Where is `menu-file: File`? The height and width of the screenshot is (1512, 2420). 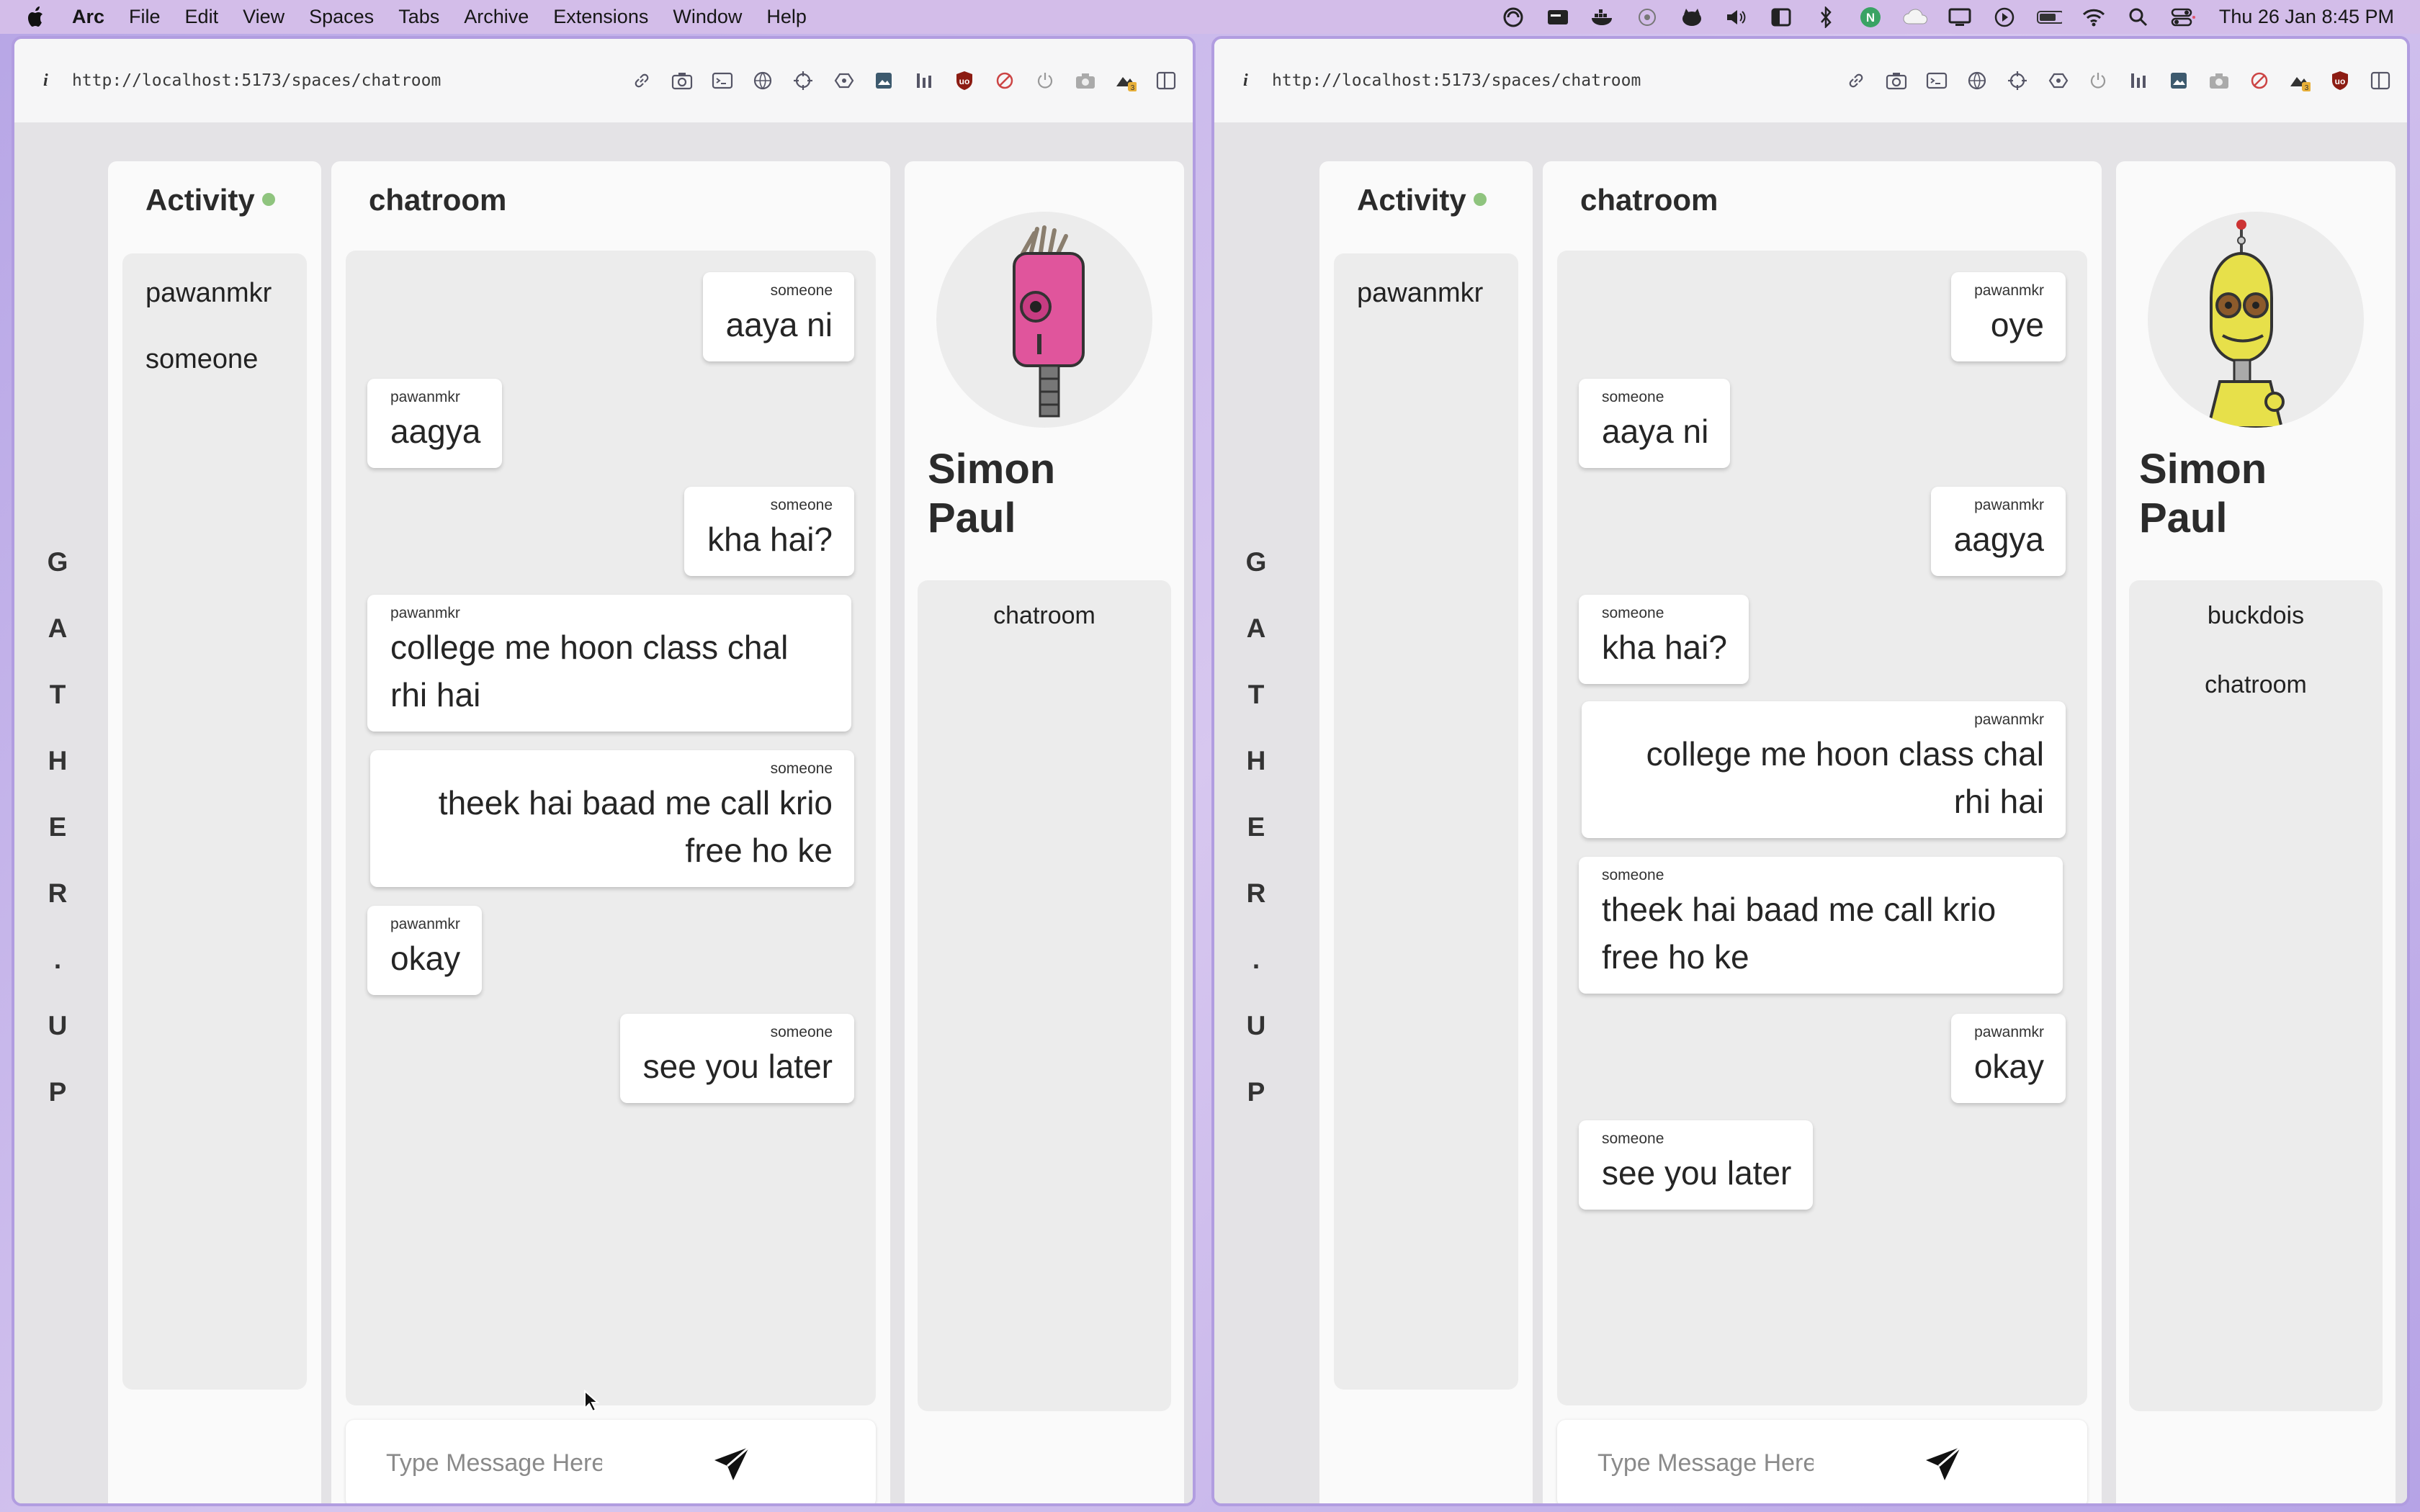
menu-file: File is located at coordinates (145, 17).